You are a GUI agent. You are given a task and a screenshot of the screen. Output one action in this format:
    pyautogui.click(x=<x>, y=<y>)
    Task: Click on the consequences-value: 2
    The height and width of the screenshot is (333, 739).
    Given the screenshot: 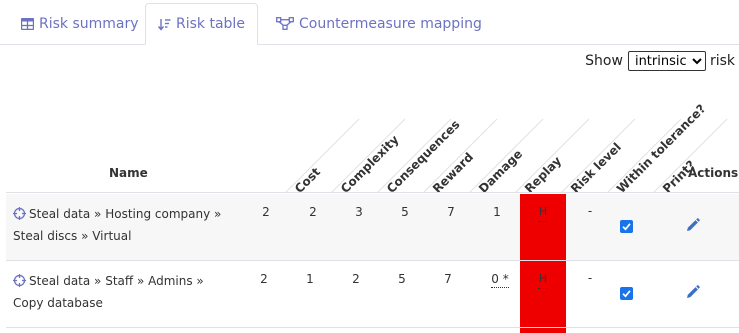 What is the action you would take?
    pyautogui.click(x=356, y=279)
    